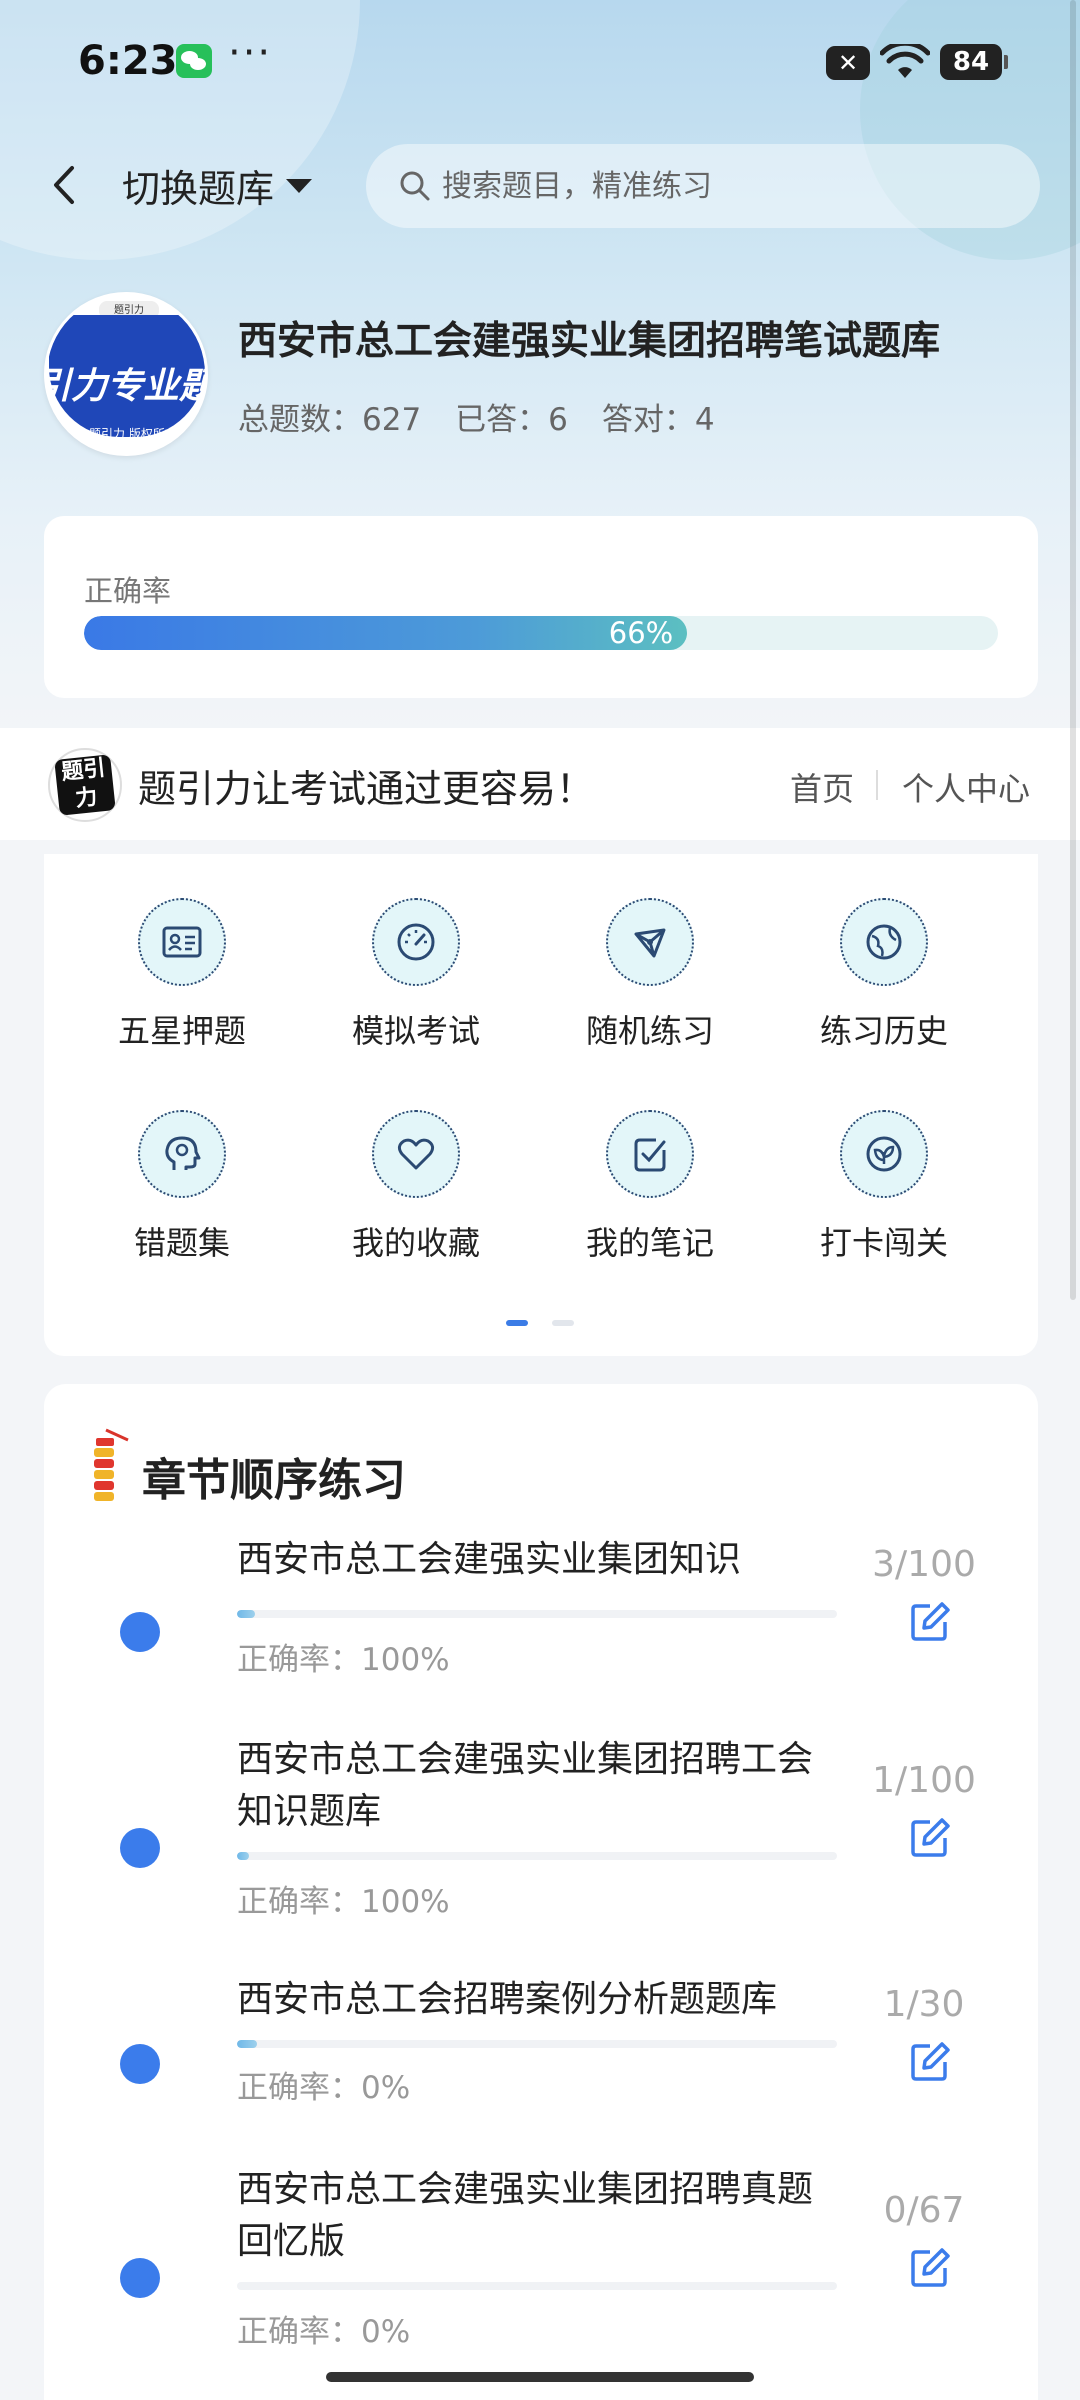  Describe the element at coordinates (250, 53) in the screenshot. I see `more-notifications-icon: ···` at that location.